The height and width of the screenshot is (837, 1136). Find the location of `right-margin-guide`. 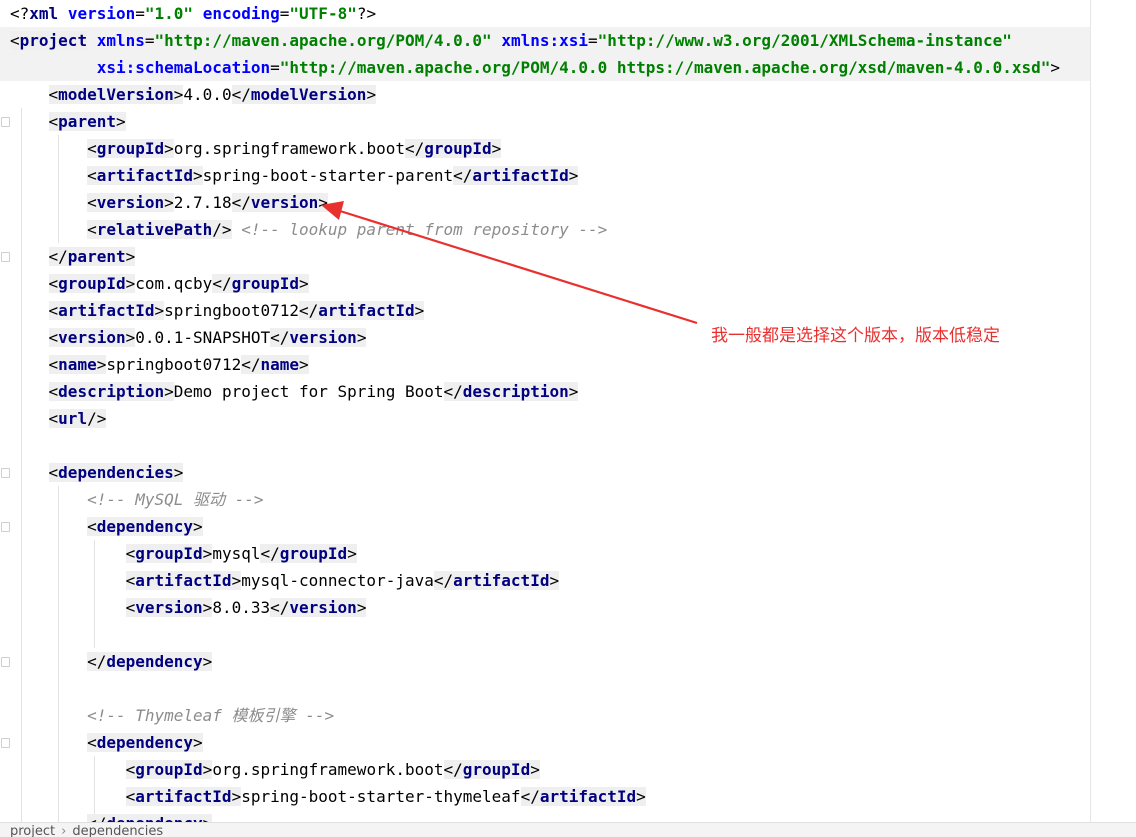

right-margin-guide is located at coordinates (1090, 411).